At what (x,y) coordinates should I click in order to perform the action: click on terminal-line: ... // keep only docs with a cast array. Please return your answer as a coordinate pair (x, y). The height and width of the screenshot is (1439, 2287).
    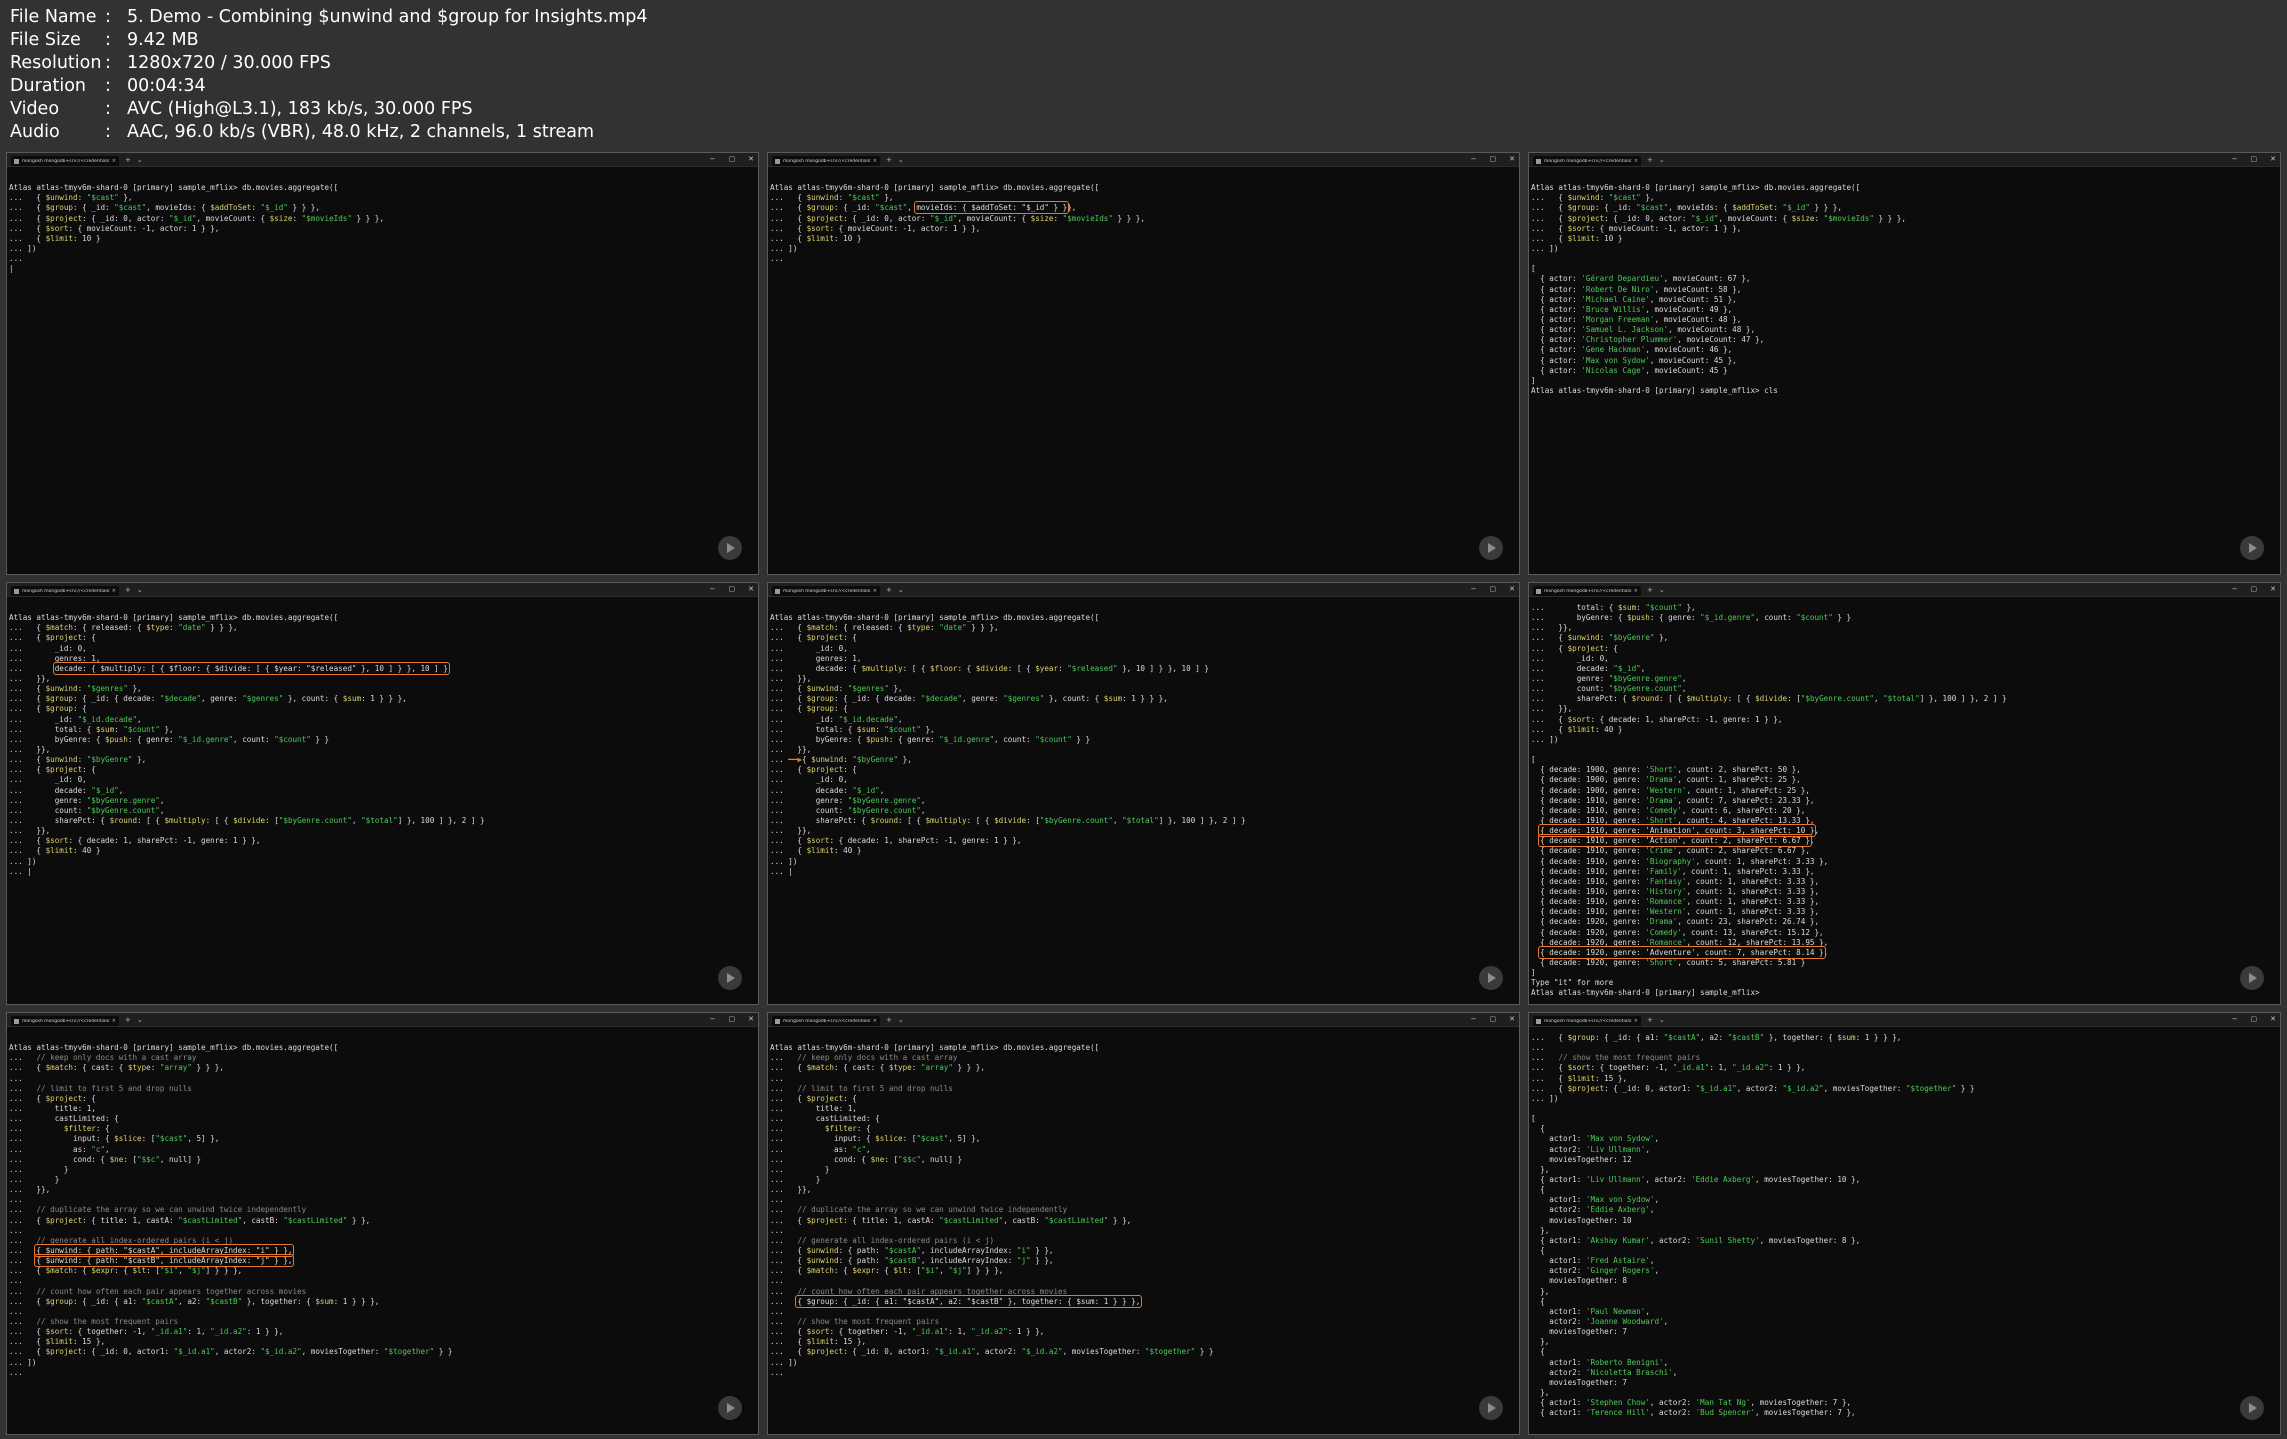
    Looking at the image, I should click on (1142, 1058).